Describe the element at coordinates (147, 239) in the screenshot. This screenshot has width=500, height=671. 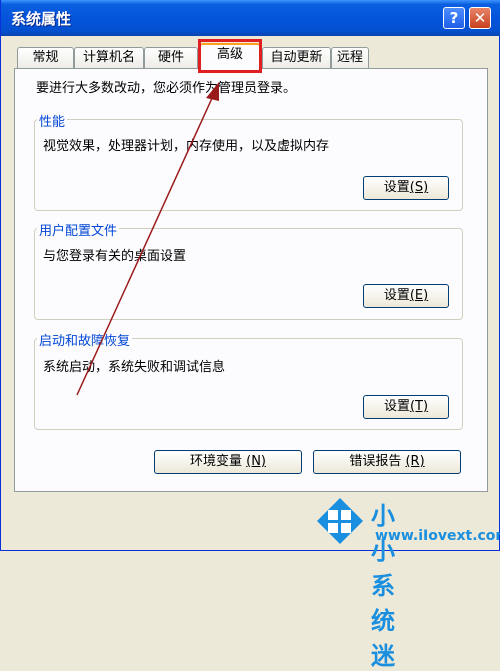
I see `annotation-arrow-icon` at that location.